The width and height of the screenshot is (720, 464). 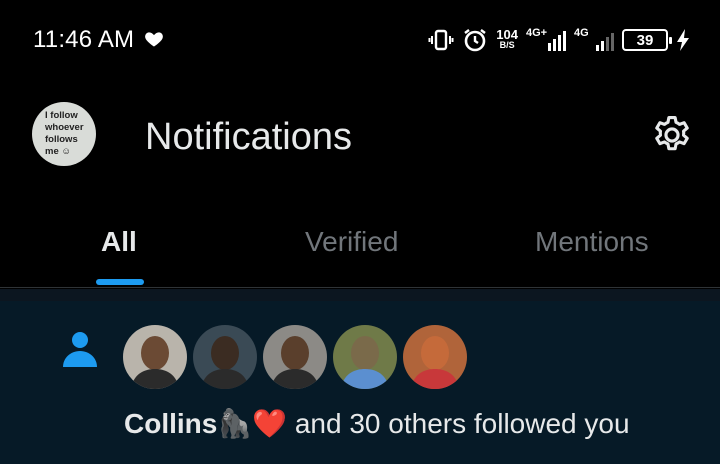 I want to click on gear-icon, so click(x=672, y=135).